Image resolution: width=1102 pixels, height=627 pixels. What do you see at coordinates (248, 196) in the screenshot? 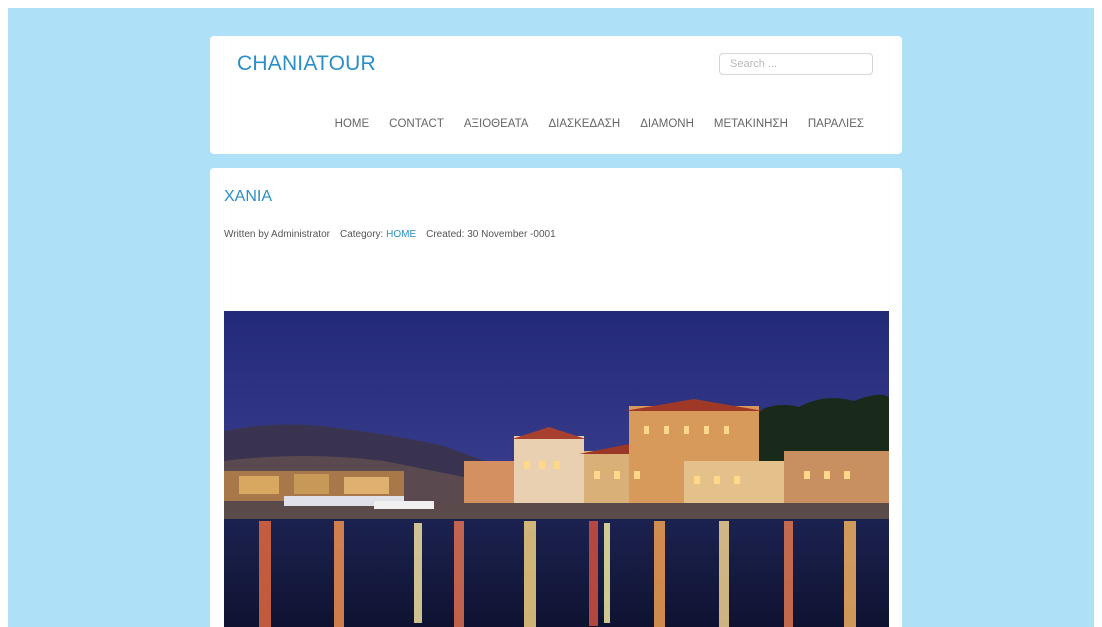
I see `article-title: ΧΑΝΙΑ` at bounding box center [248, 196].